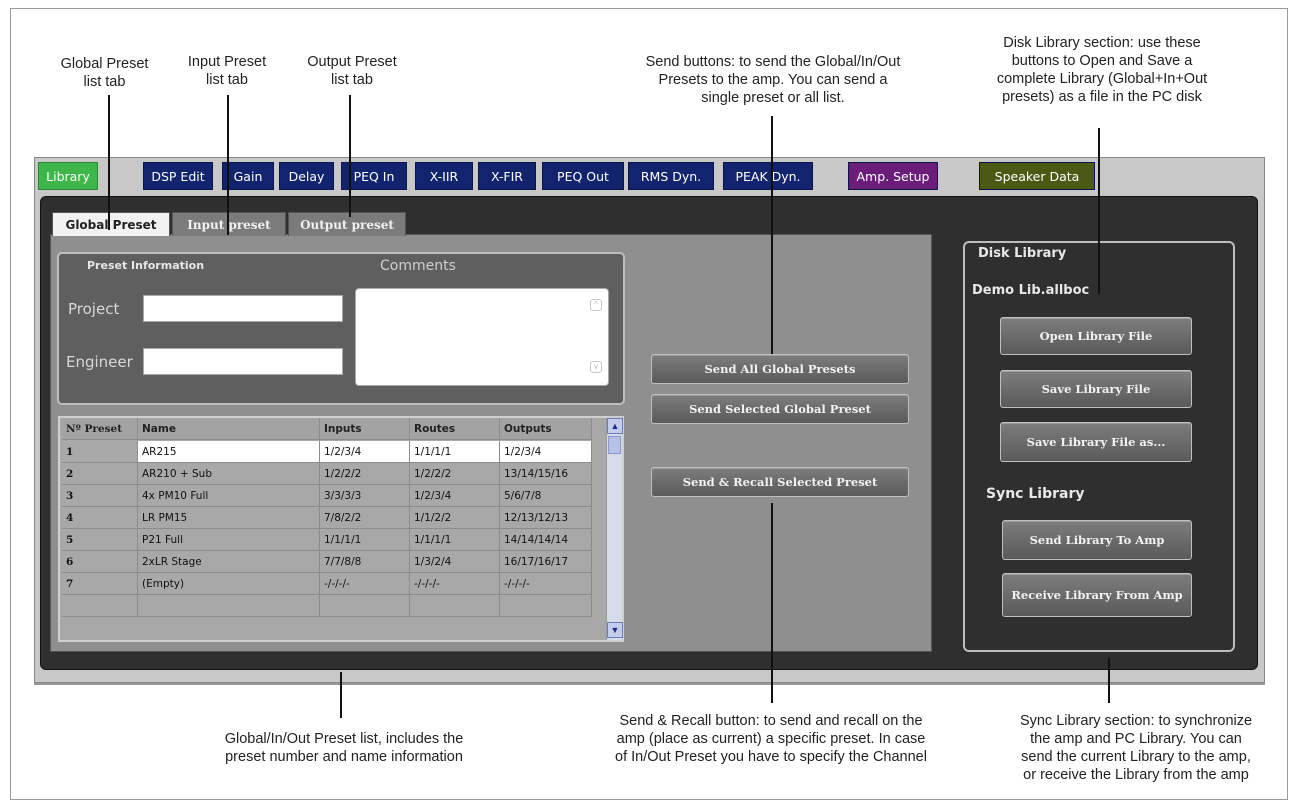 Image resolution: width=1298 pixels, height=810 pixels. Describe the element at coordinates (327, 584) in the screenshot. I see `table-row: 7 (Empty) -/-/-/- -/-/-/- -/-/-/-` at that location.